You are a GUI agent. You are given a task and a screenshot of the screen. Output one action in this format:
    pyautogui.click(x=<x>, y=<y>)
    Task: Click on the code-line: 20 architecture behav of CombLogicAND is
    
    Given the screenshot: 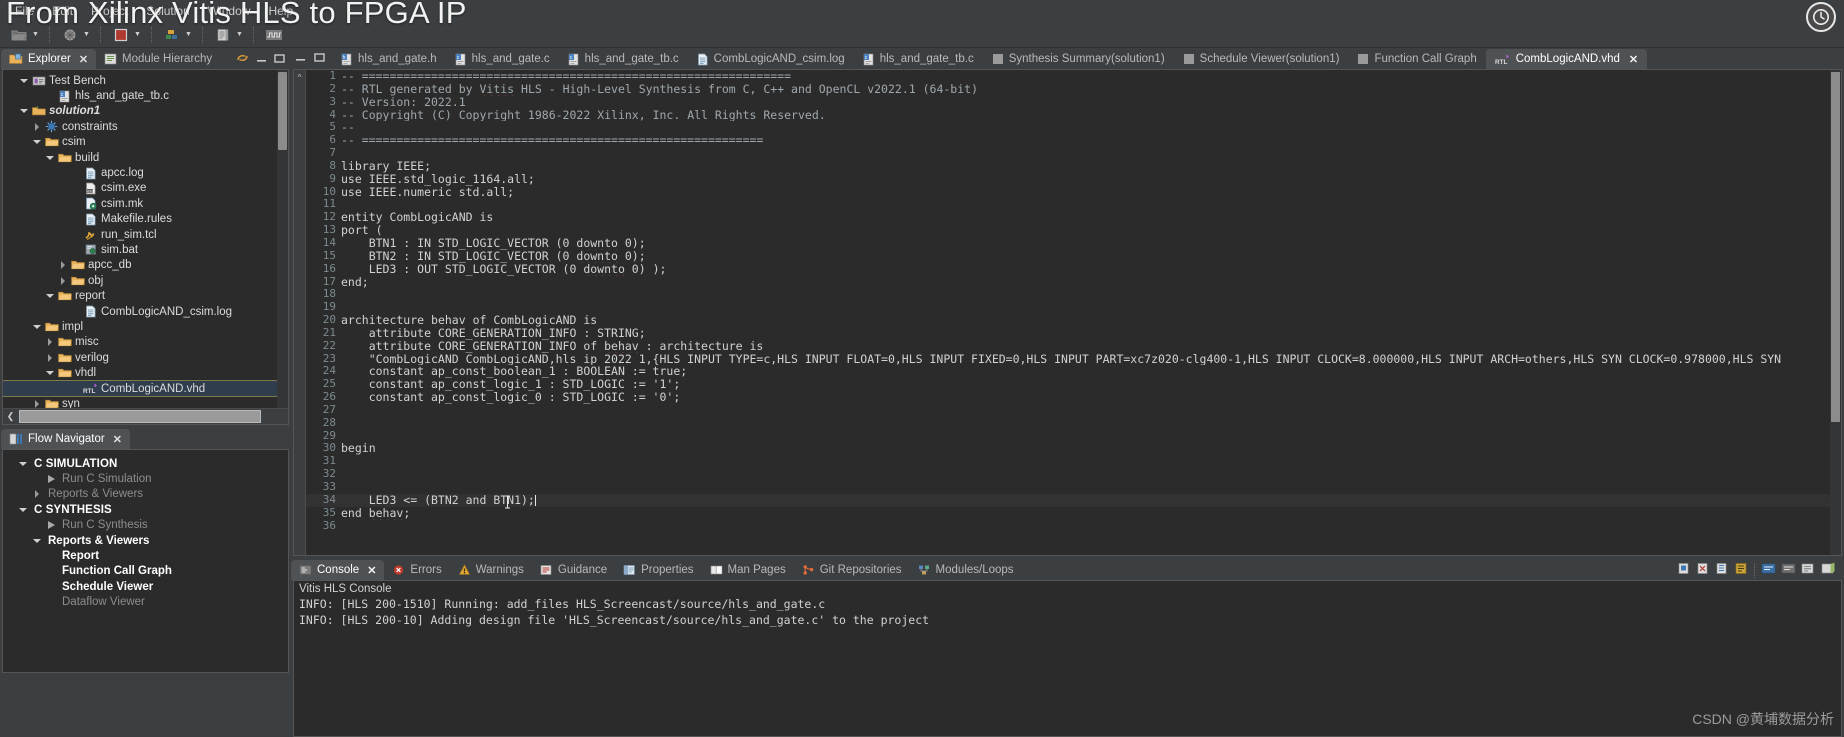 What is the action you would take?
    pyautogui.click(x=1073, y=320)
    